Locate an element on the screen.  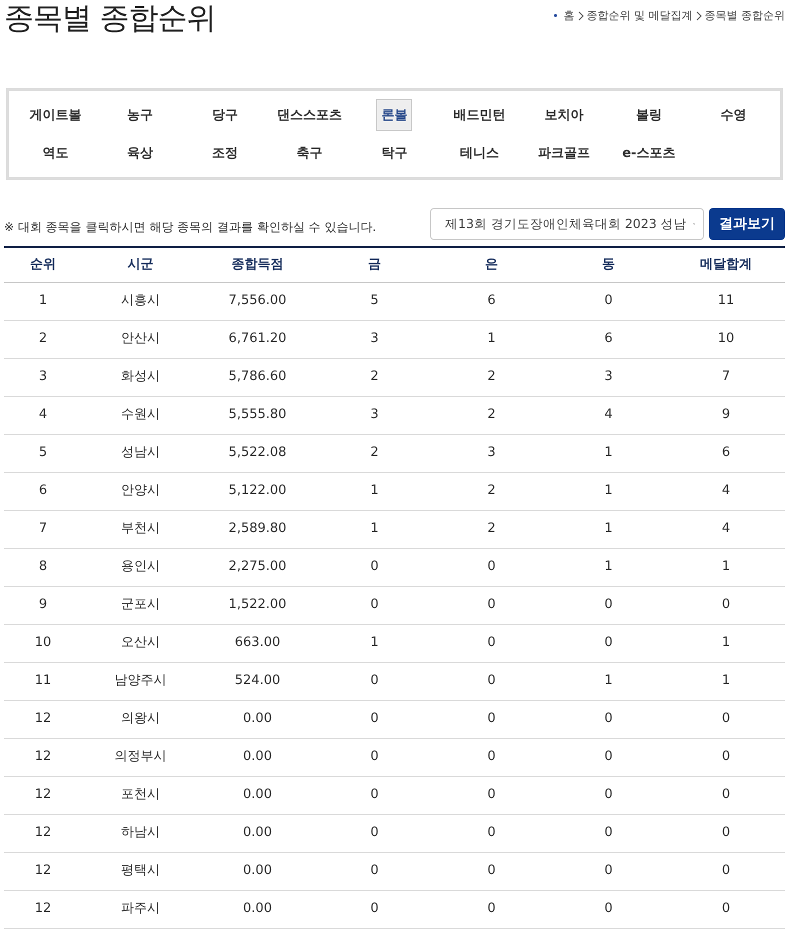
table-cell: 의왕시 is located at coordinates (140, 719).